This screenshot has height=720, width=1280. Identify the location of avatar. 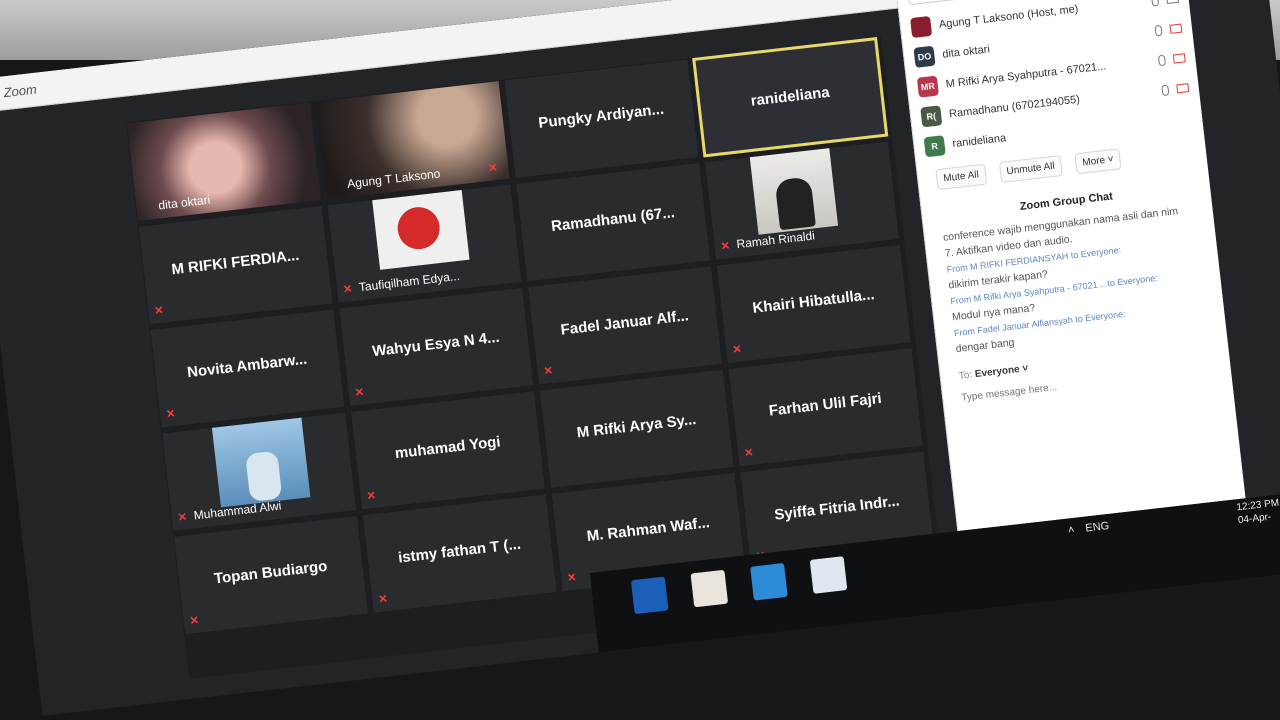
(921, 27).